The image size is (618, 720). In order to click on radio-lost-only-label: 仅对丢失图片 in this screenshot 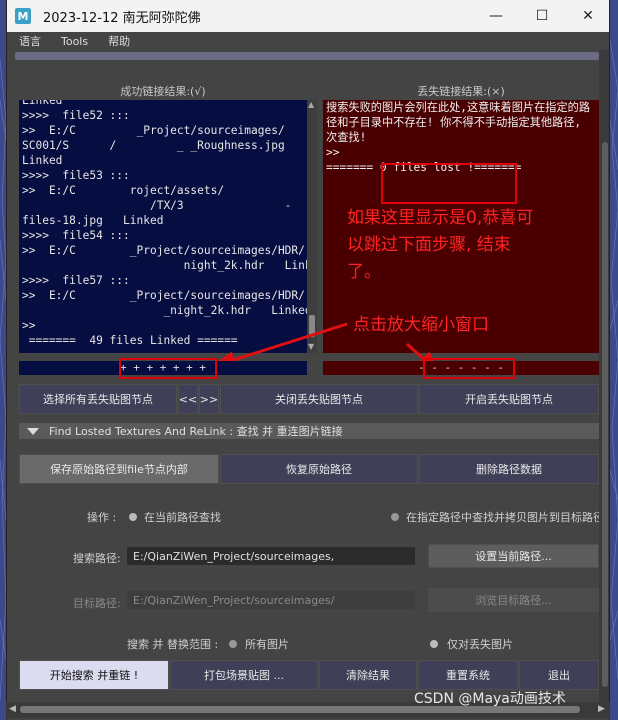, I will do `click(480, 644)`.